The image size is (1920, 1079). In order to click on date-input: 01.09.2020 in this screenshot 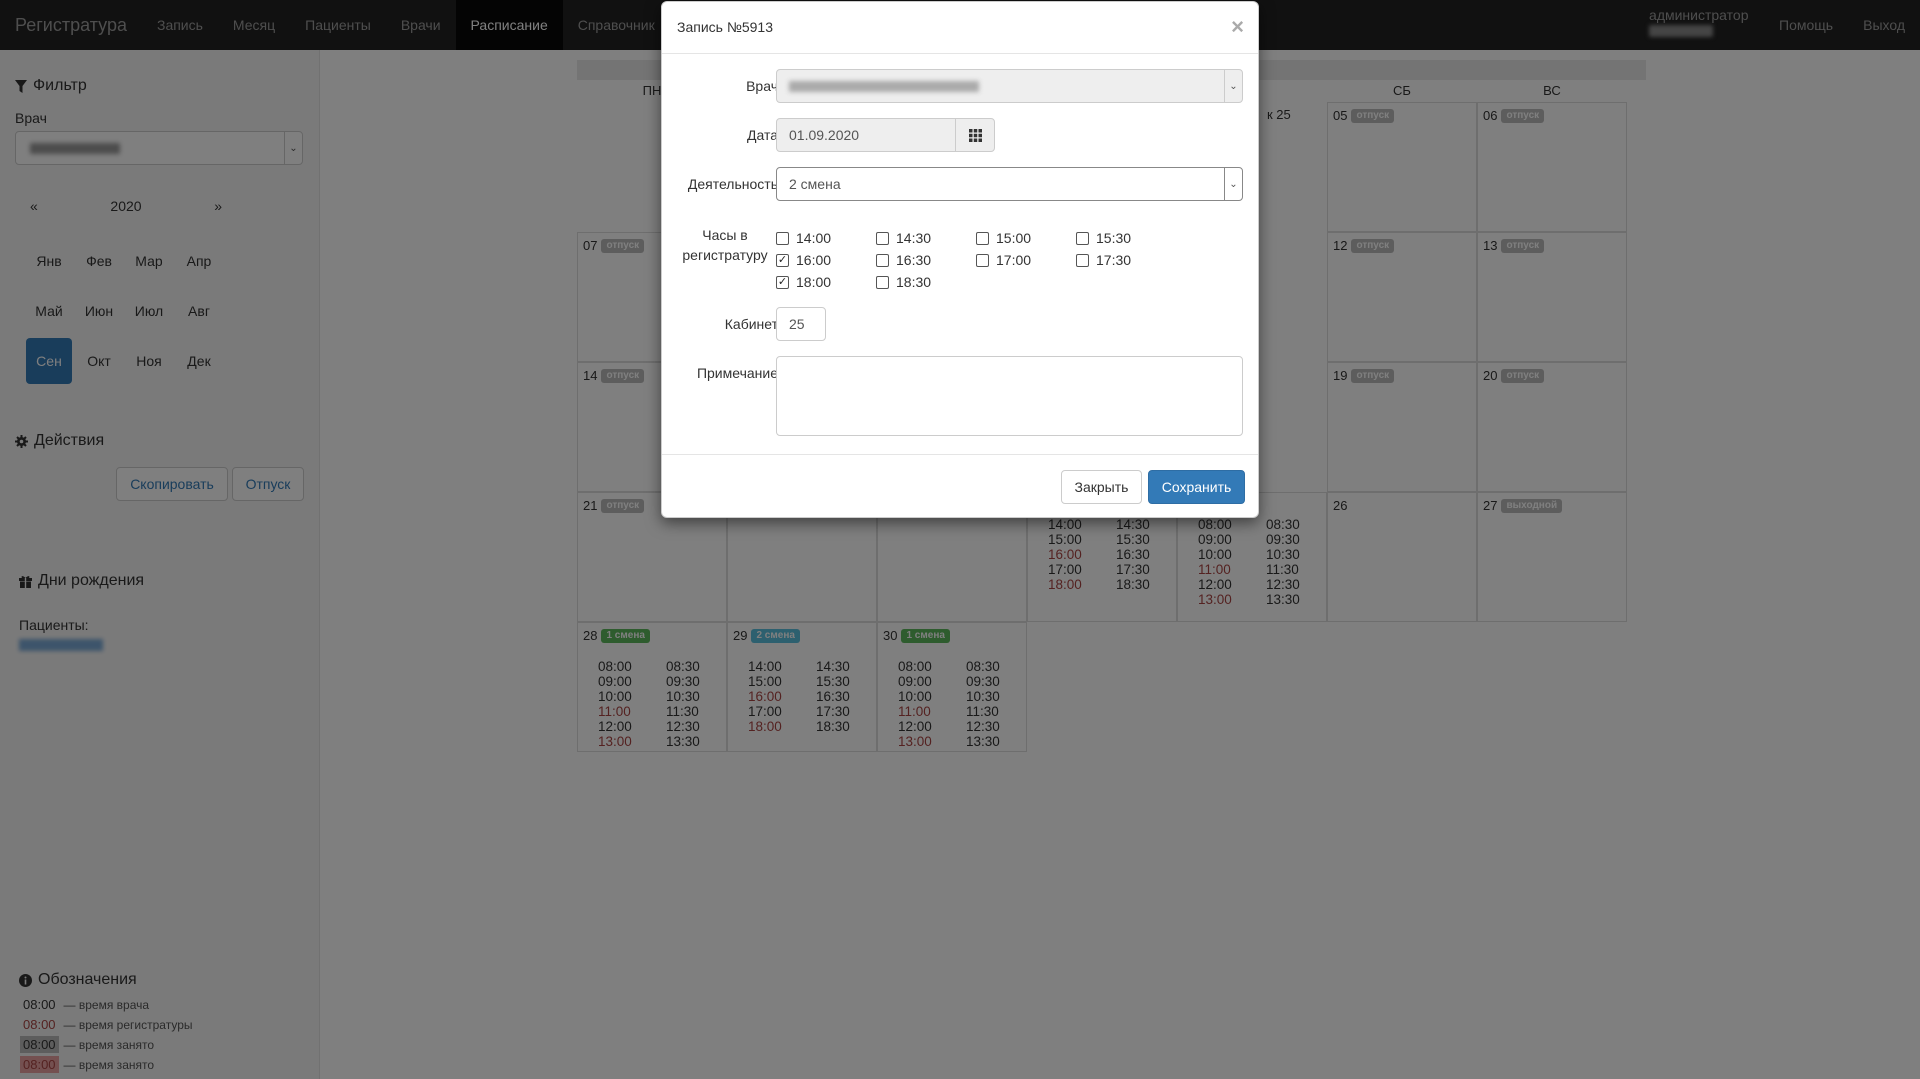, I will do `click(866, 135)`.